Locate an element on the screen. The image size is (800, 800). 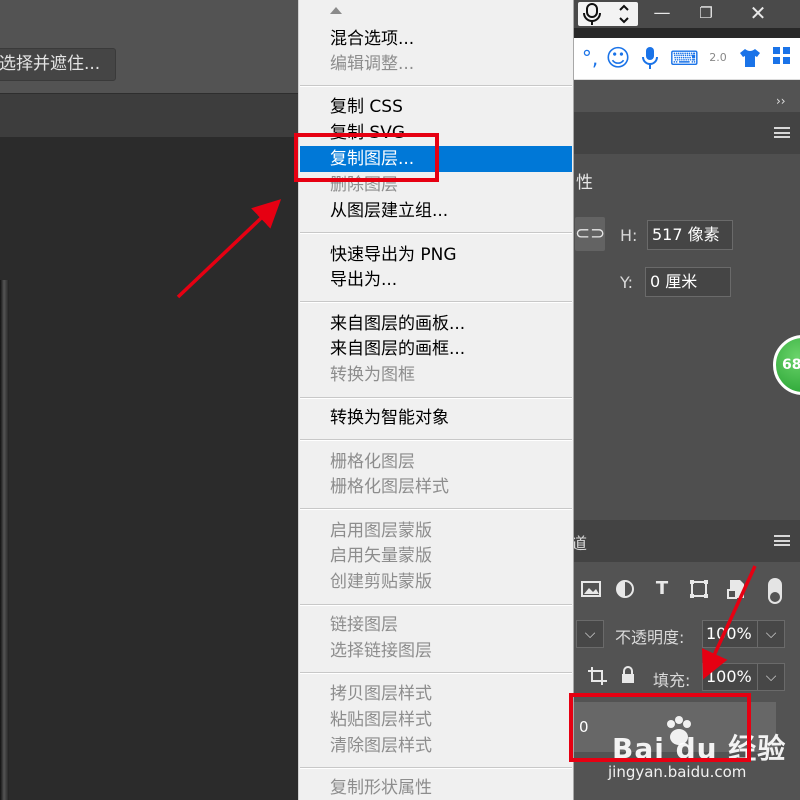
annotation-arrow-menu is located at coordinates (229, 249).